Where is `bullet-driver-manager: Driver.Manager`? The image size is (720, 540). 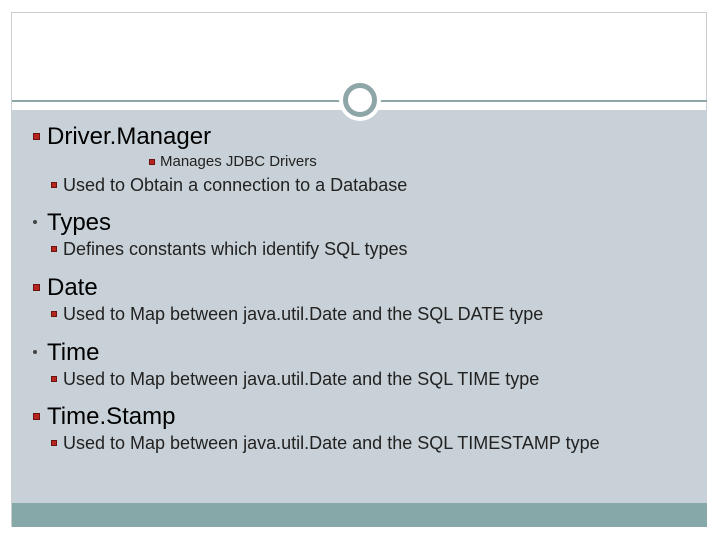 bullet-driver-manager: Driver.Manager is located at coordinates (122, 137).